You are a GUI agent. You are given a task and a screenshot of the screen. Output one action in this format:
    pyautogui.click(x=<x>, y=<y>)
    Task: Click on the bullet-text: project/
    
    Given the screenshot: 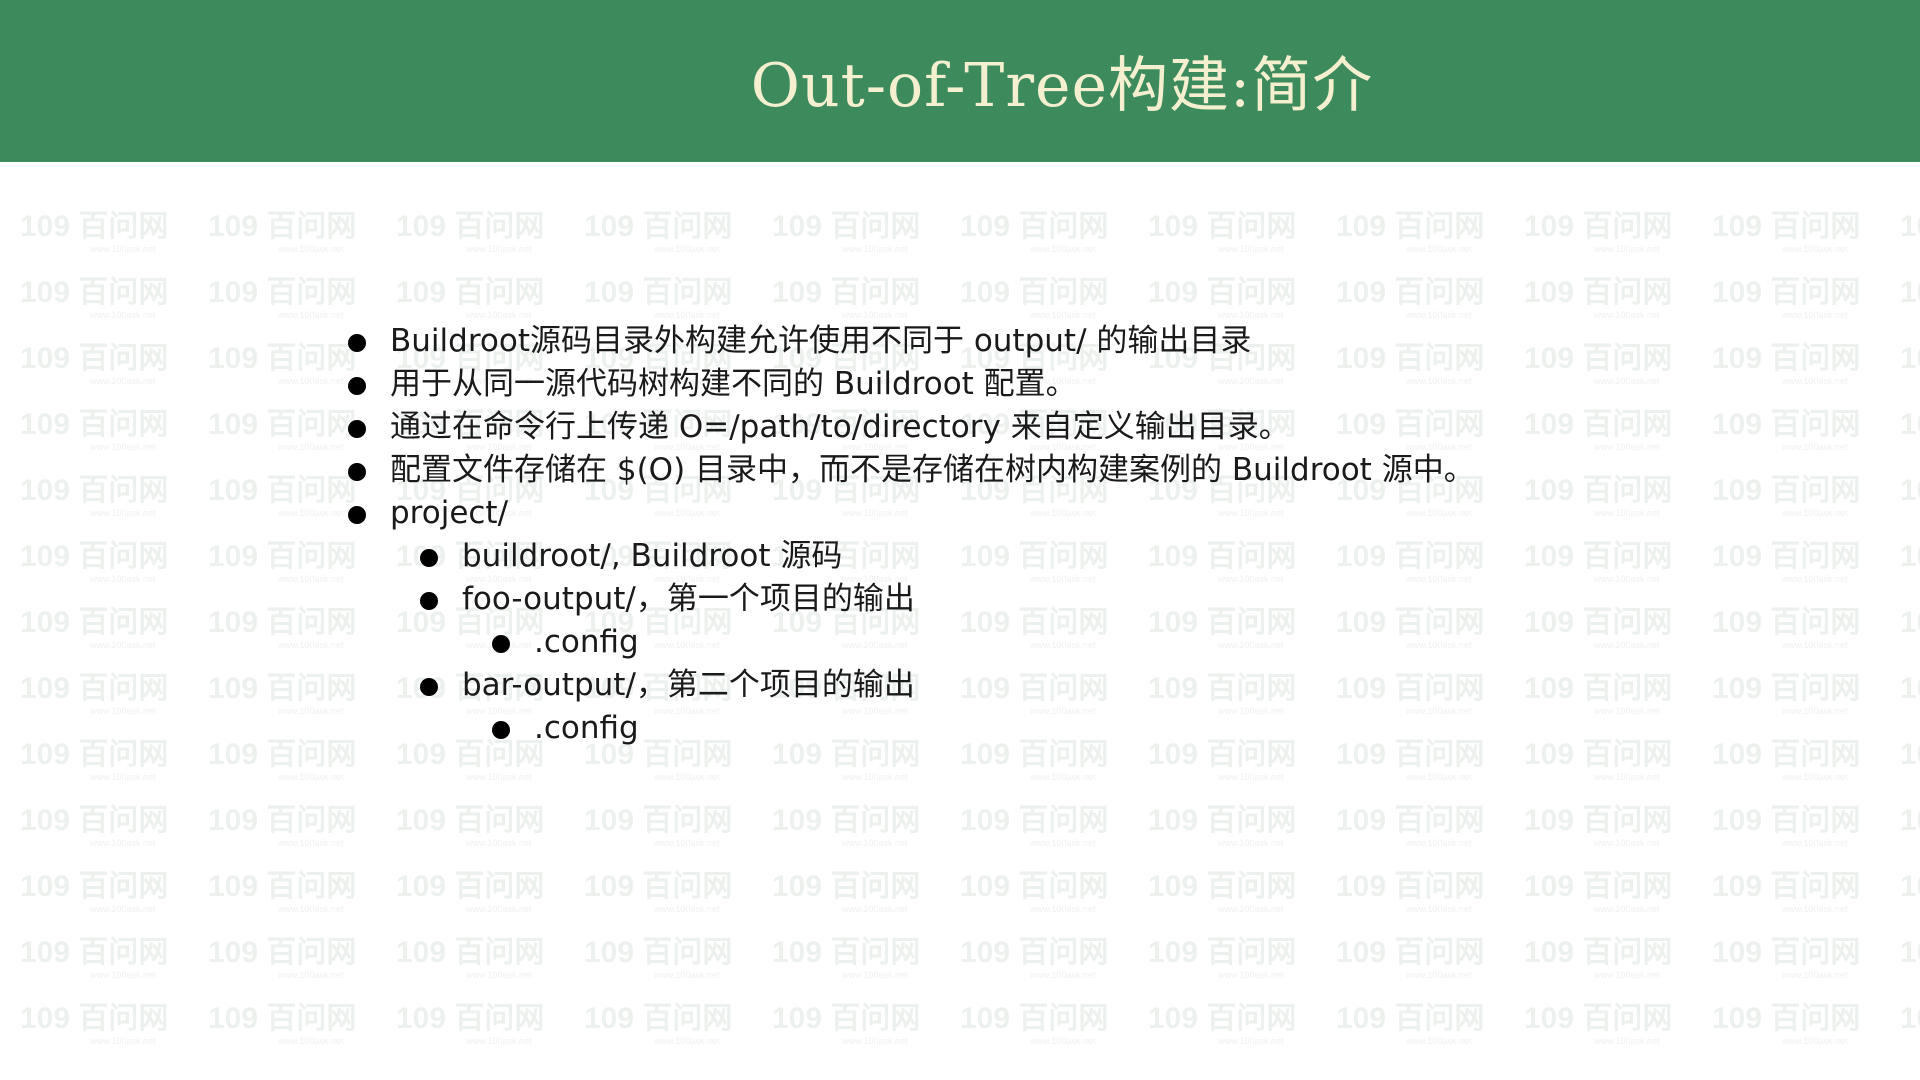 What is the action you would take?
    pyautogui.click(x=449, y=513)
    